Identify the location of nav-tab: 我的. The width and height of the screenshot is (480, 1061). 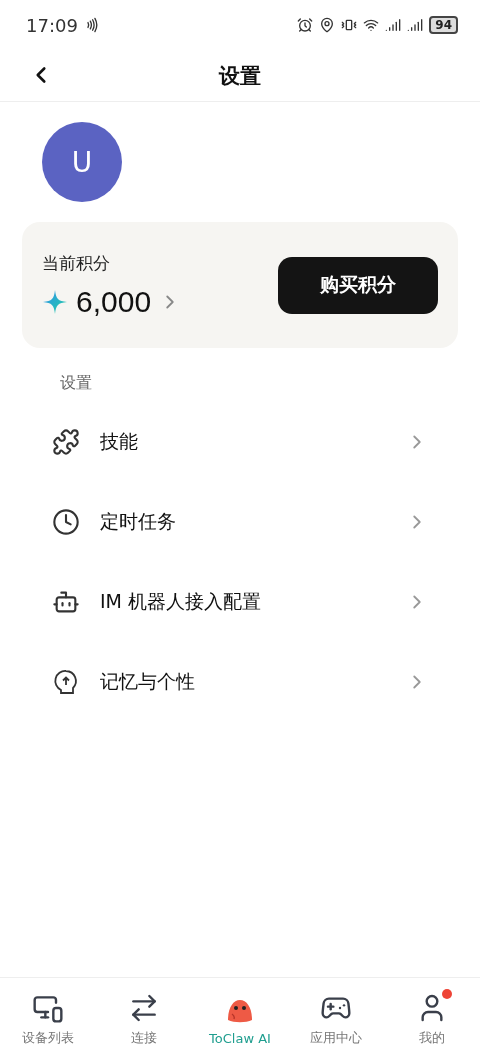
(432, 1019).